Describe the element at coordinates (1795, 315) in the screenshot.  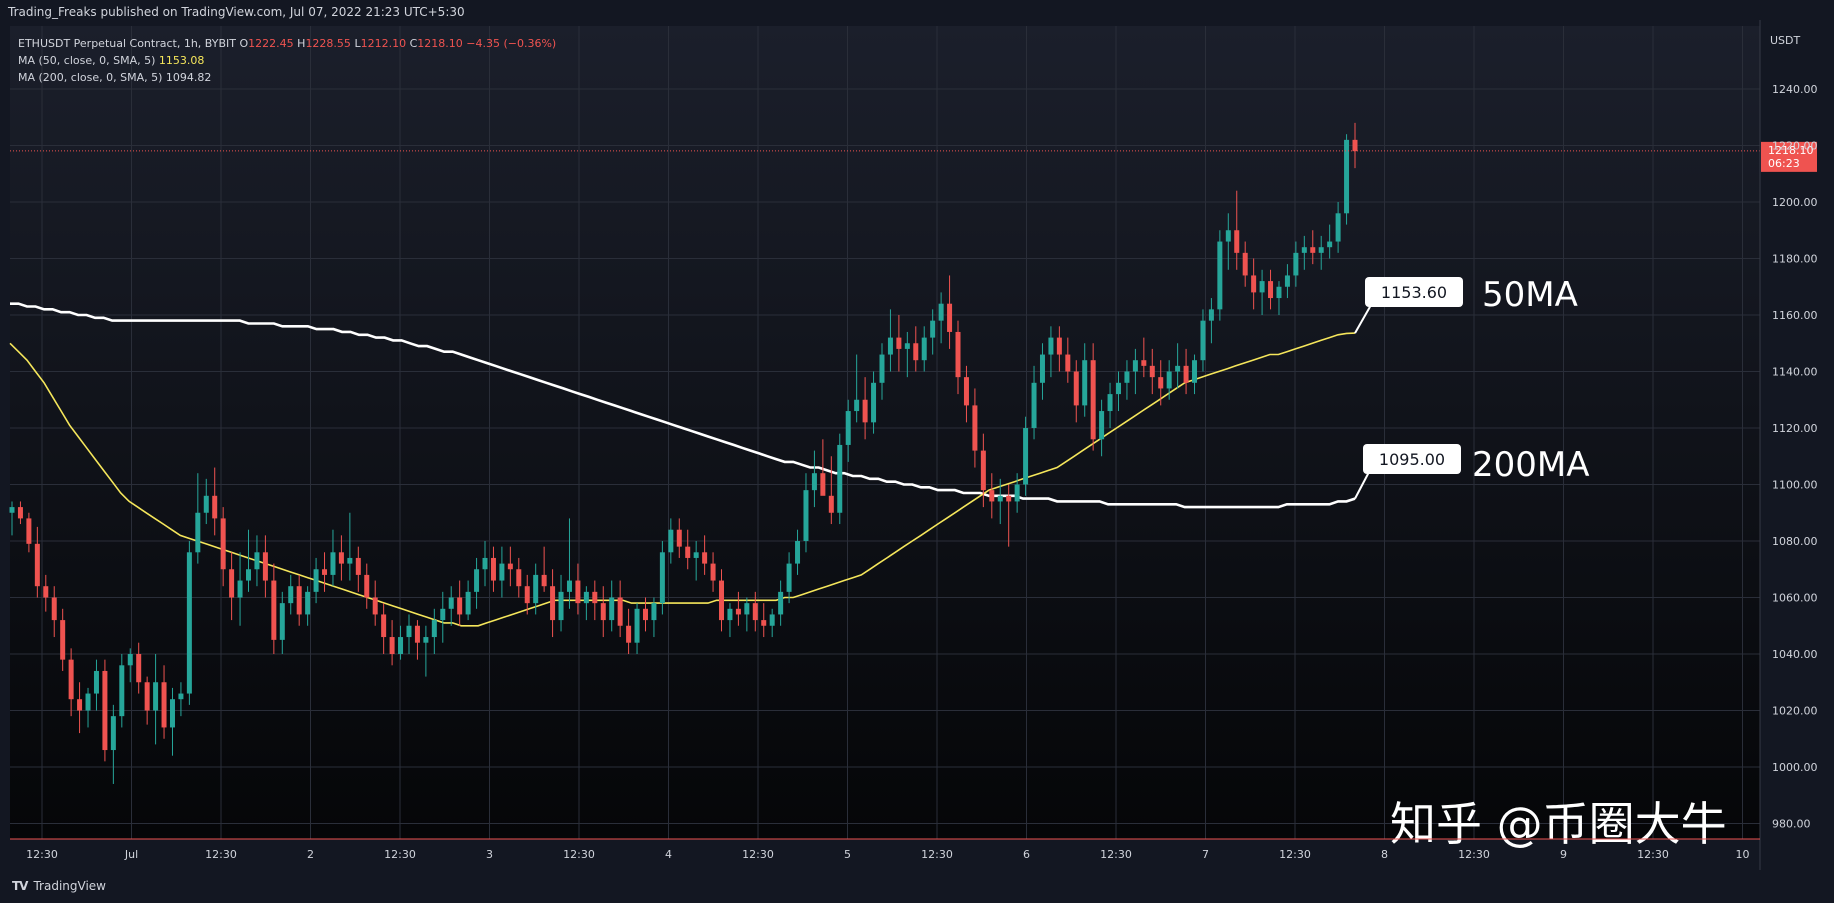
I see `y-tick-label: 1160.00` at that location.